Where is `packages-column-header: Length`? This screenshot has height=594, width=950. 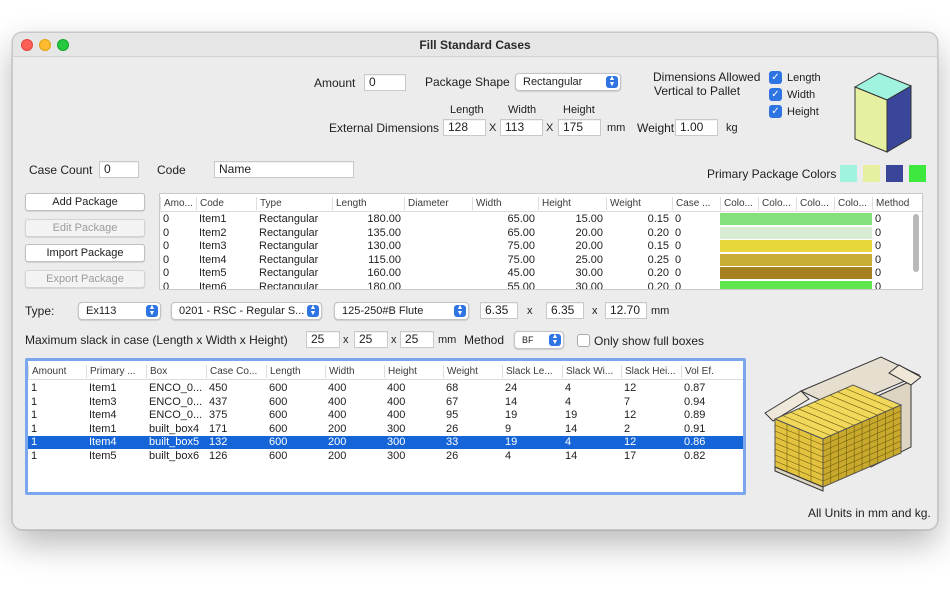
packages-column-header: Length is located at coordinates (368, 203).